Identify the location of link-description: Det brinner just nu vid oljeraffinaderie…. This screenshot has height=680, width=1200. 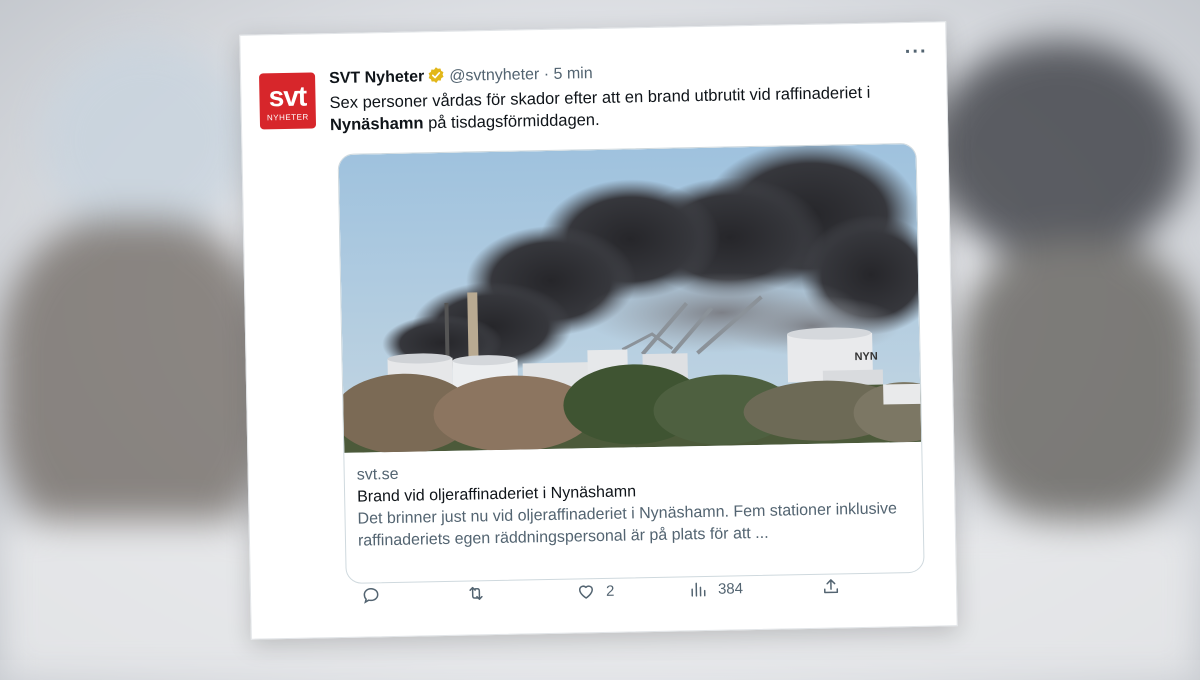
(627, 525).